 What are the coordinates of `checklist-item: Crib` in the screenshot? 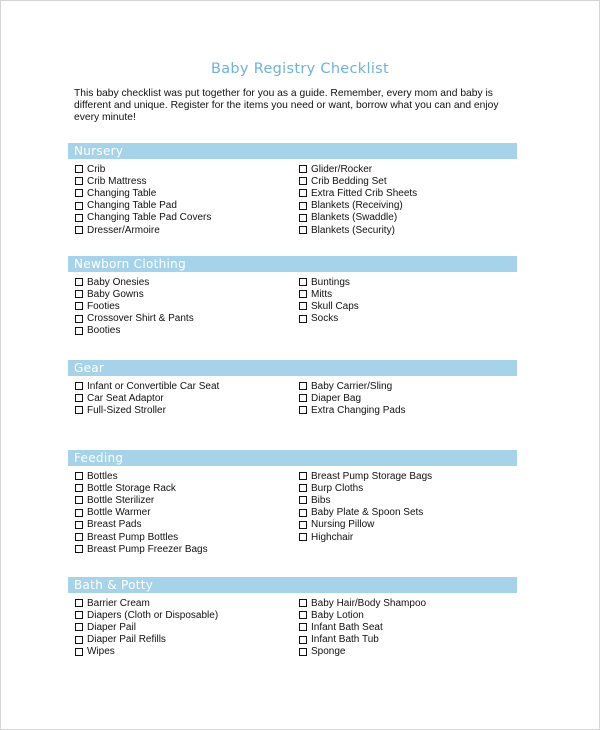 It's located at (143, 169).